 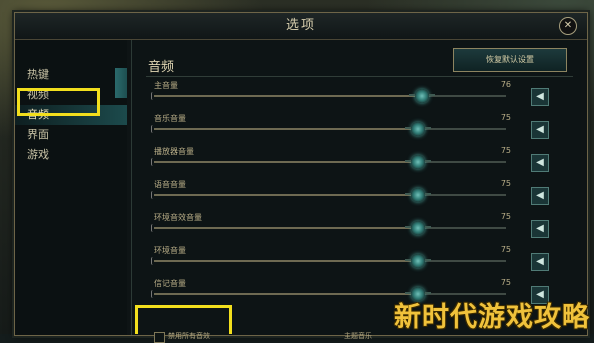 I want to click on section-title: 音频, so click(x=161, y=67).